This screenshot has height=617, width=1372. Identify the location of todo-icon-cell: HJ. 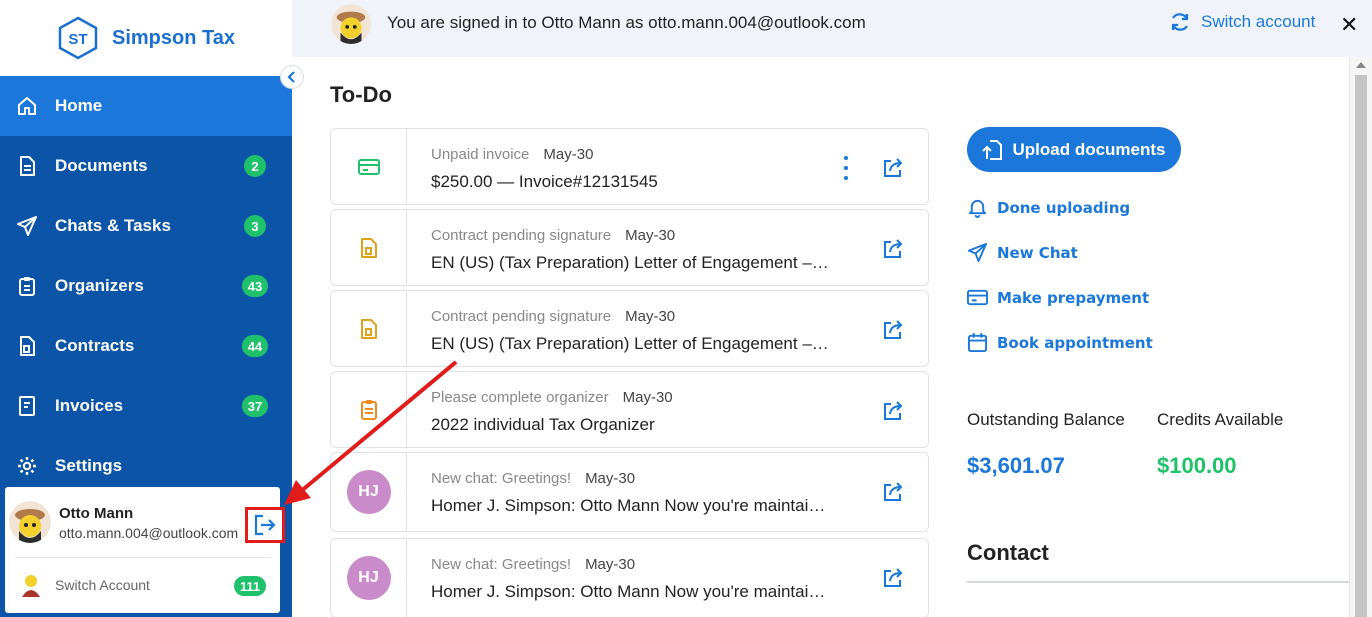
(369, 492).